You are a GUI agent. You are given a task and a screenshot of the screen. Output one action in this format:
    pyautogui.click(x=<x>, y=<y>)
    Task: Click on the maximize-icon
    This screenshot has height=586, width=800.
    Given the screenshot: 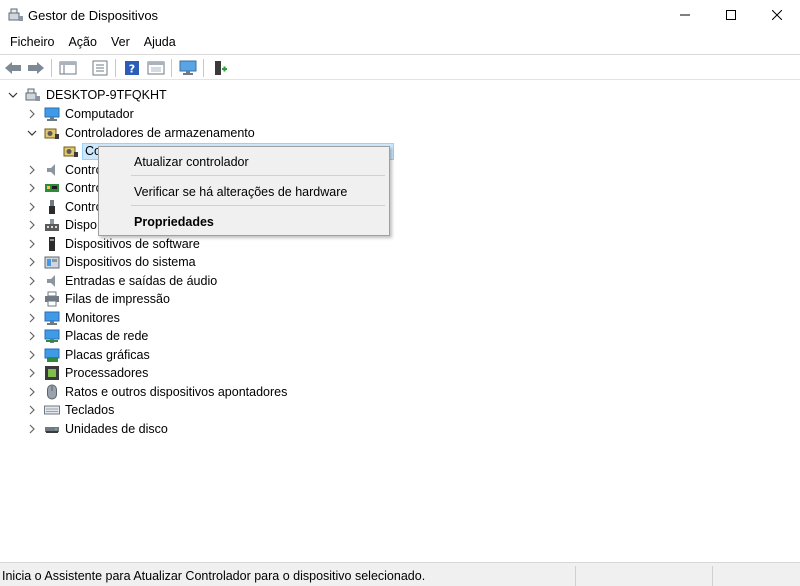 What is the action you would take?
    pyautogui.click(x=731, y=15)
    